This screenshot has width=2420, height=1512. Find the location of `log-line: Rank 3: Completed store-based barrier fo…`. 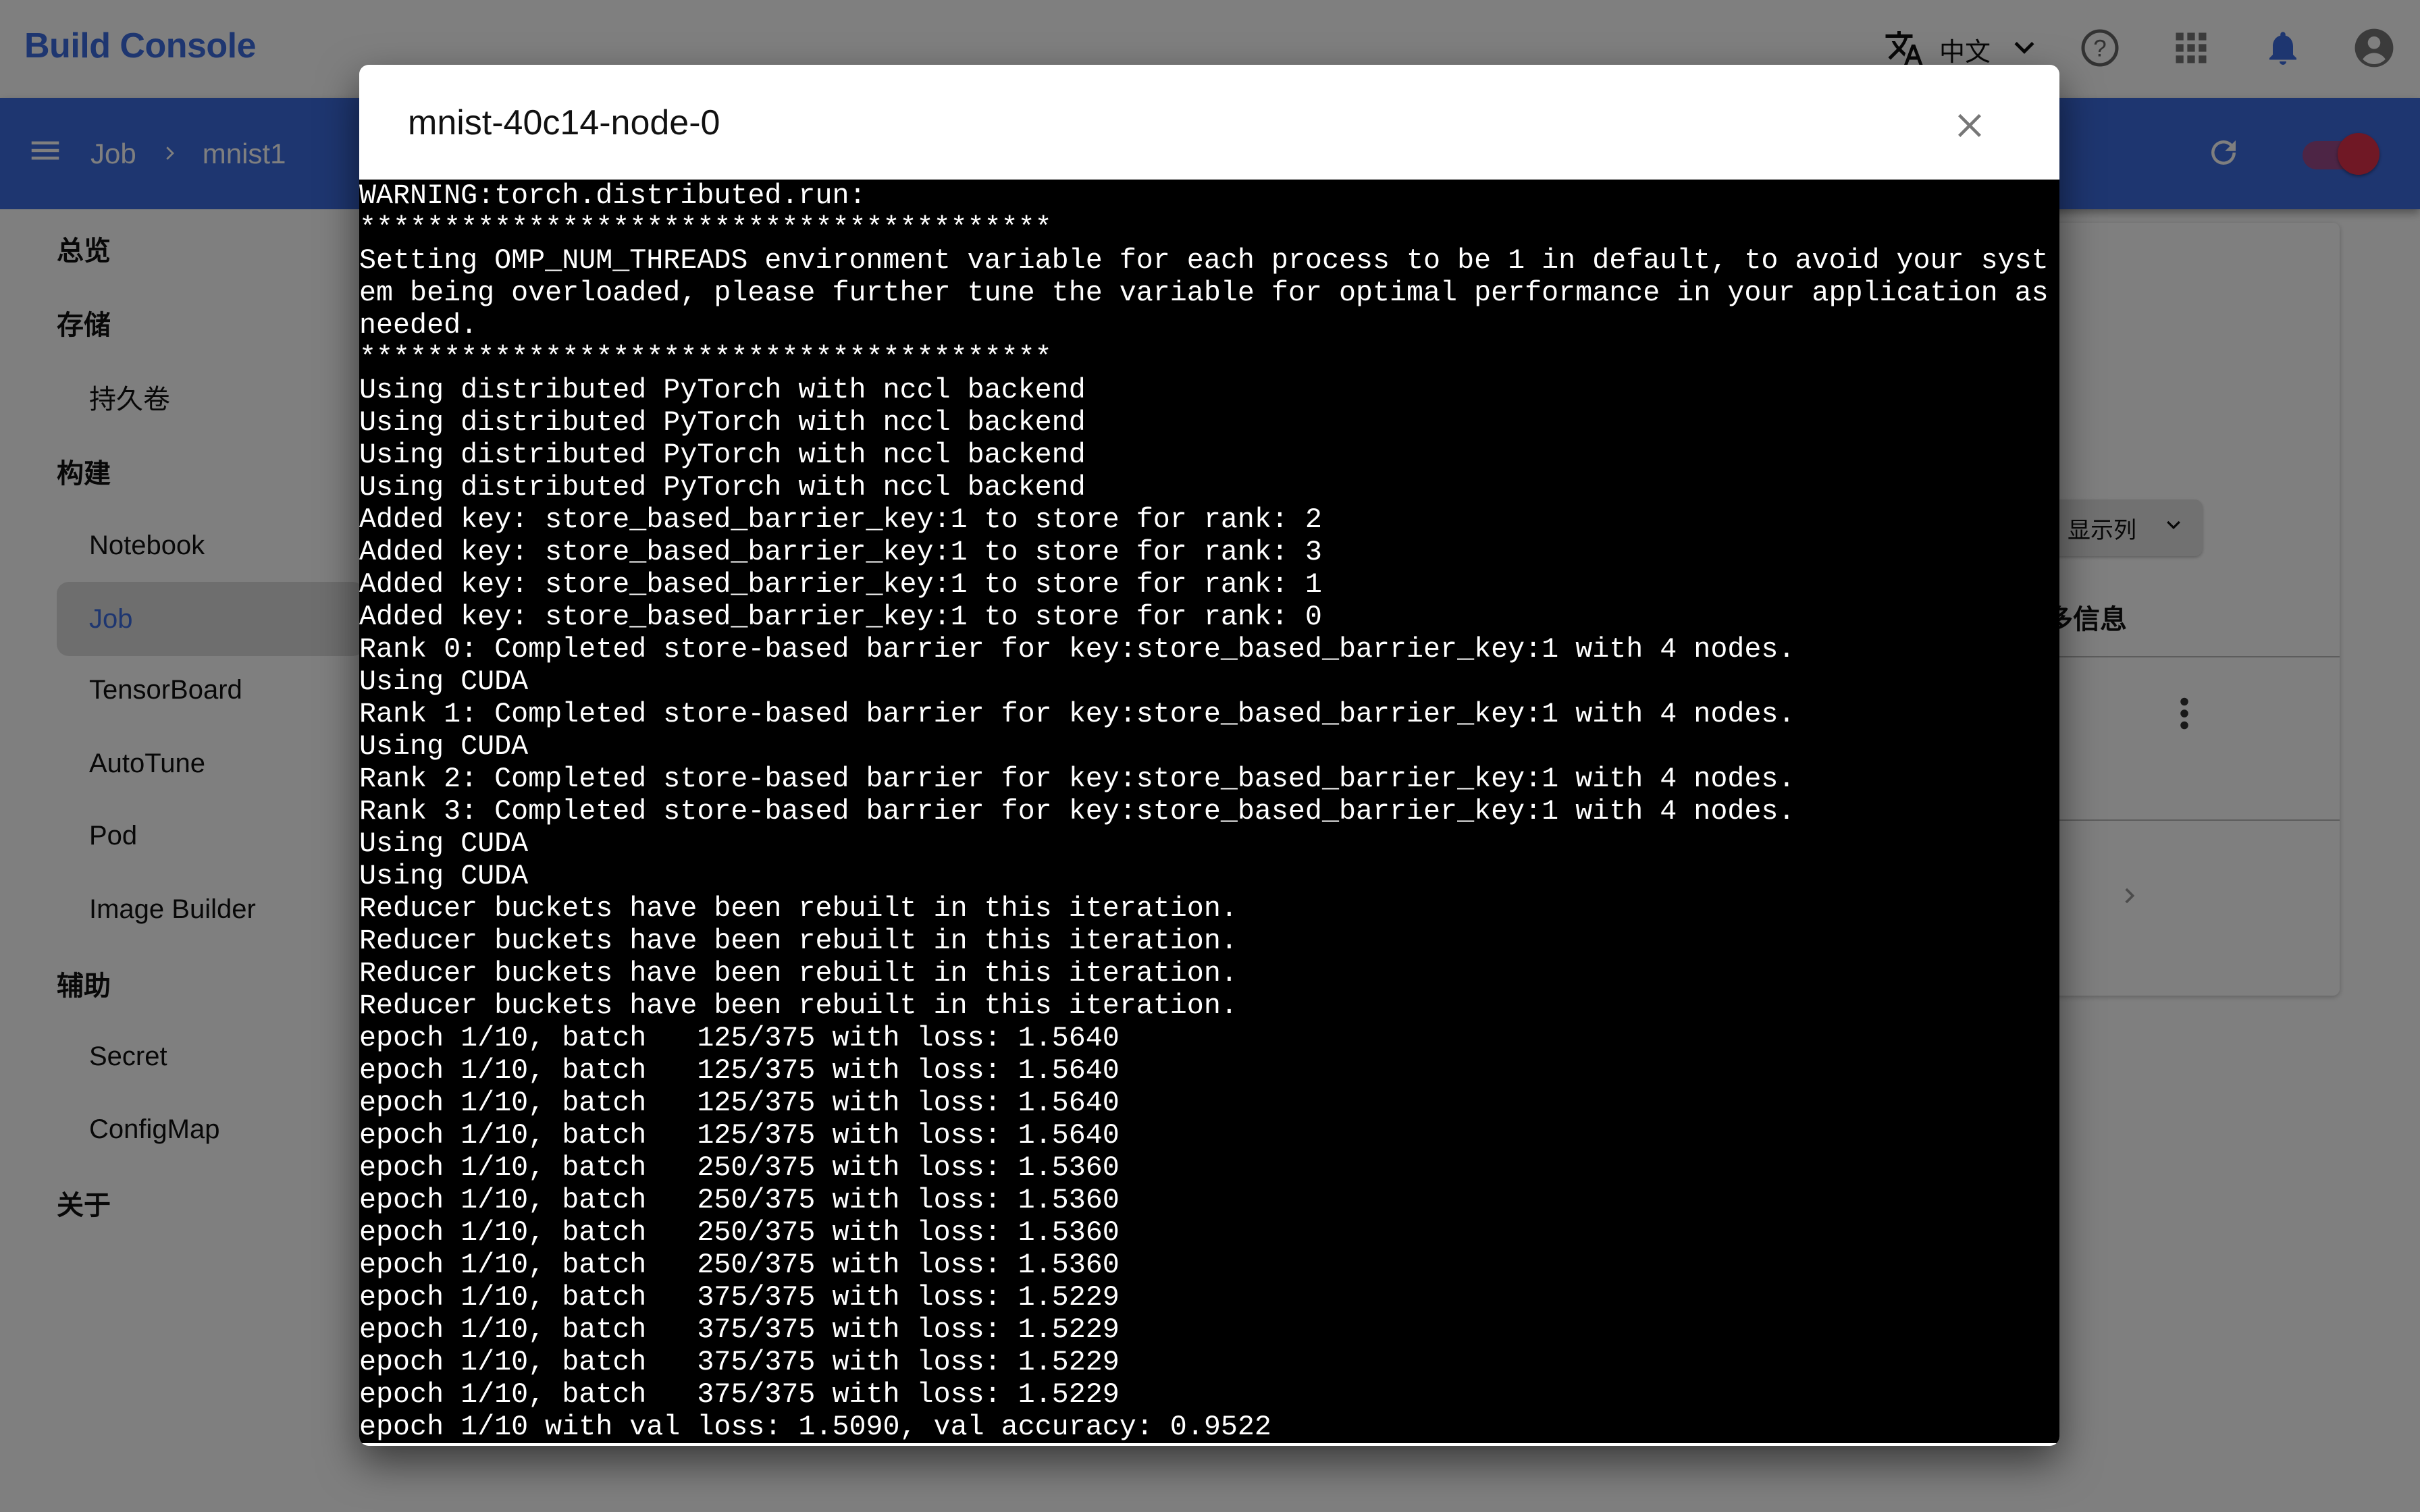

log-line: Rank 3: Completed store-based barrier fo… is located at coordinates (1077, 811).